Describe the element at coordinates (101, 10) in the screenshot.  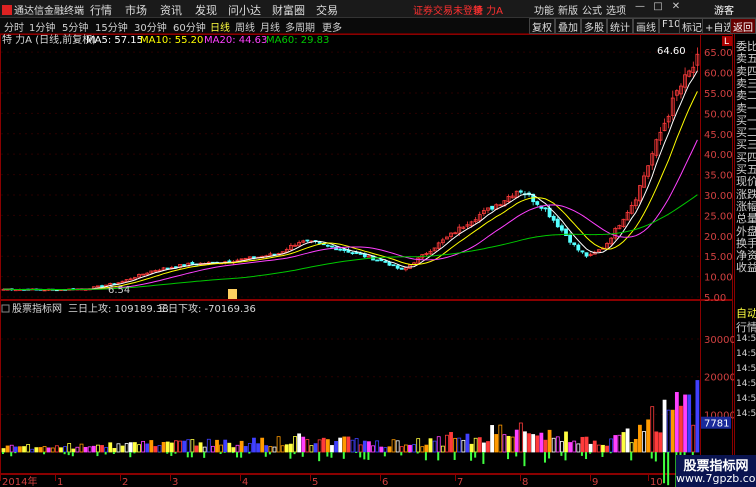
I see `menu-hangqing: 行情` at that location.